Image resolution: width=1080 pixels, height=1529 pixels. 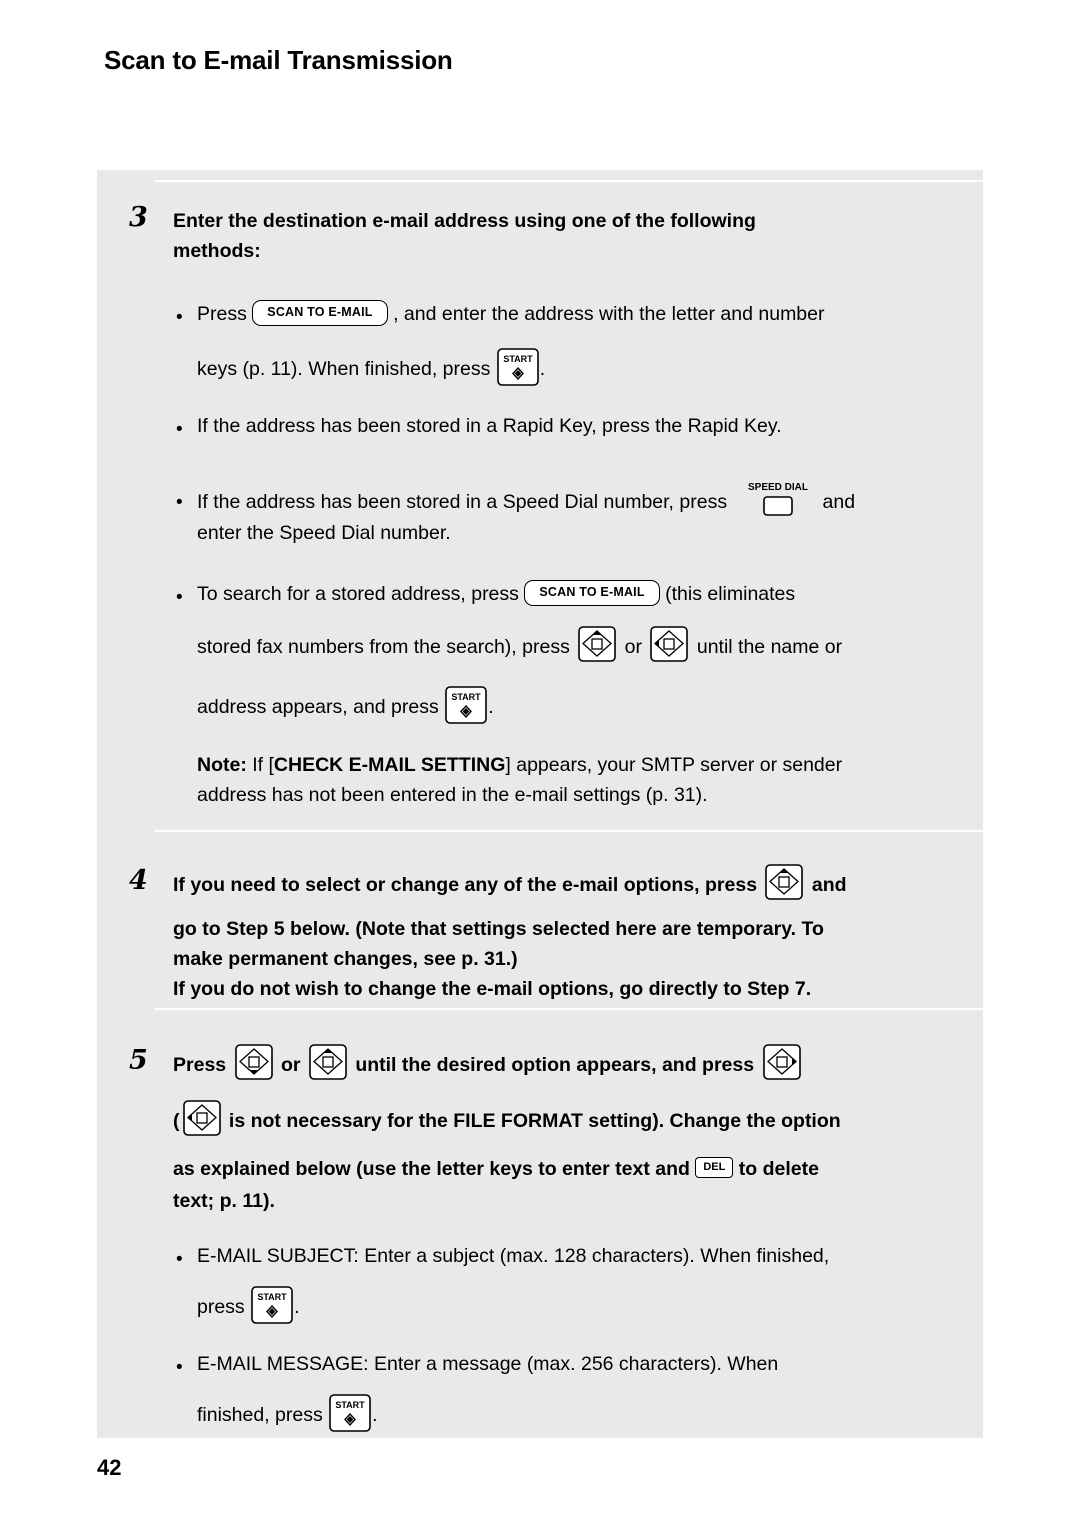 I want to click on step-3-heading-line2: methods:, so click(x=217, y=251).